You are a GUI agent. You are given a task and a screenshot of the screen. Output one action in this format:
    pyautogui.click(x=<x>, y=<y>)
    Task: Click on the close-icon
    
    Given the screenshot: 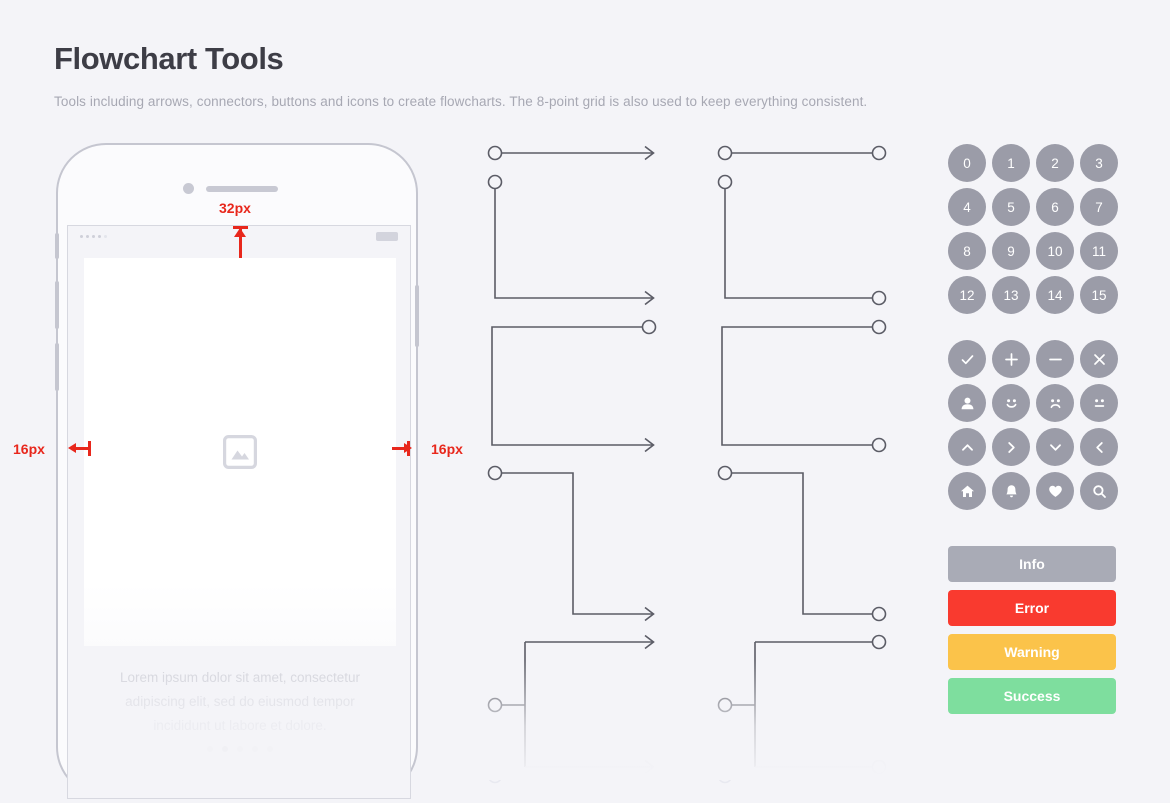 What is the action you would take?
    pyautogui.click(x=1099, y=359)
    